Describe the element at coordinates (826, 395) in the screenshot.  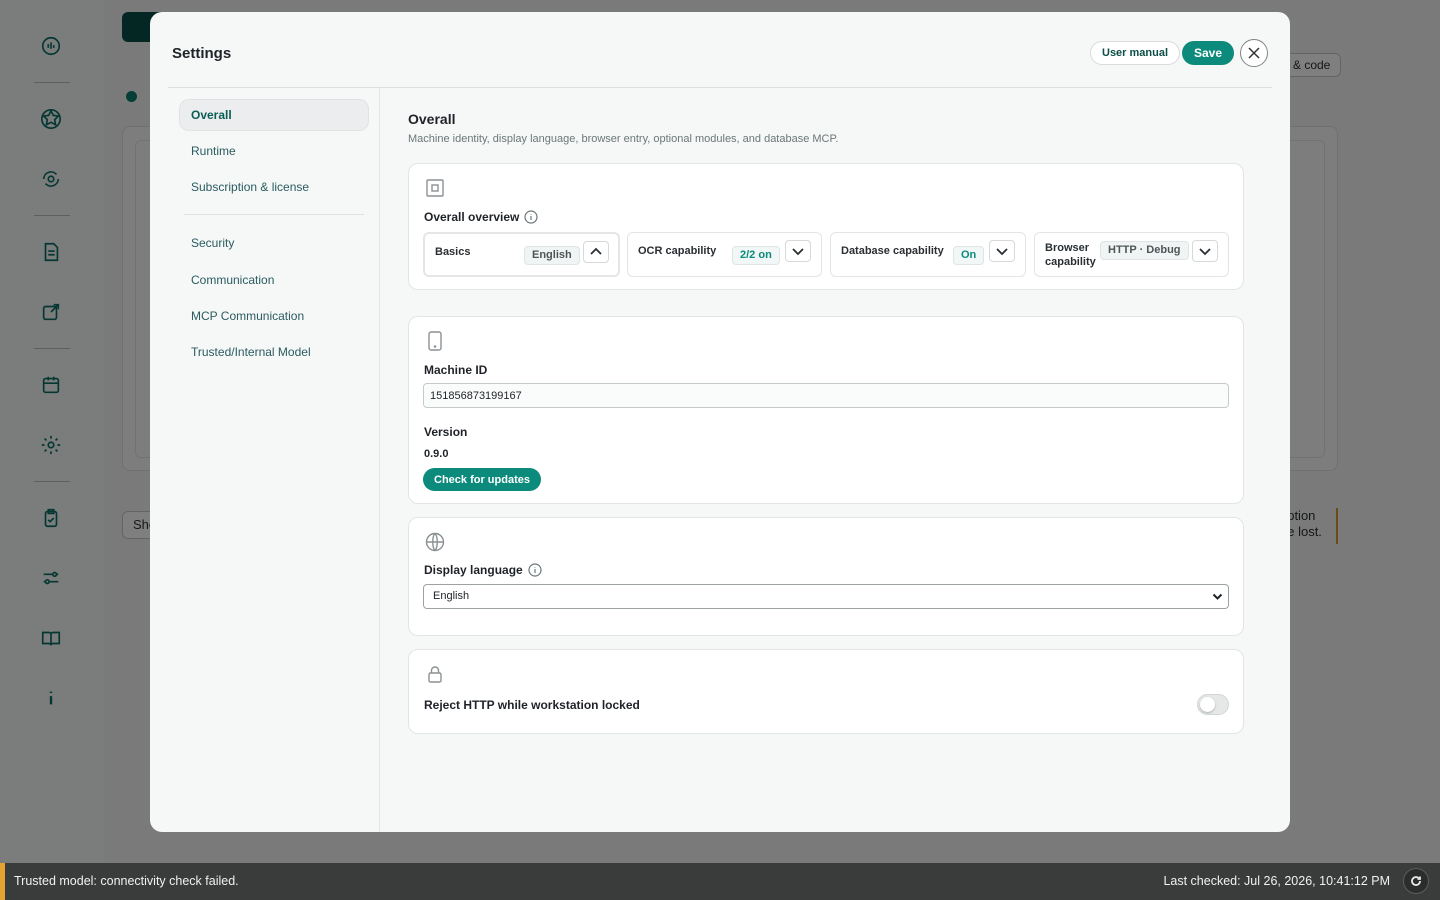
I see `machine-id-field` at that location.